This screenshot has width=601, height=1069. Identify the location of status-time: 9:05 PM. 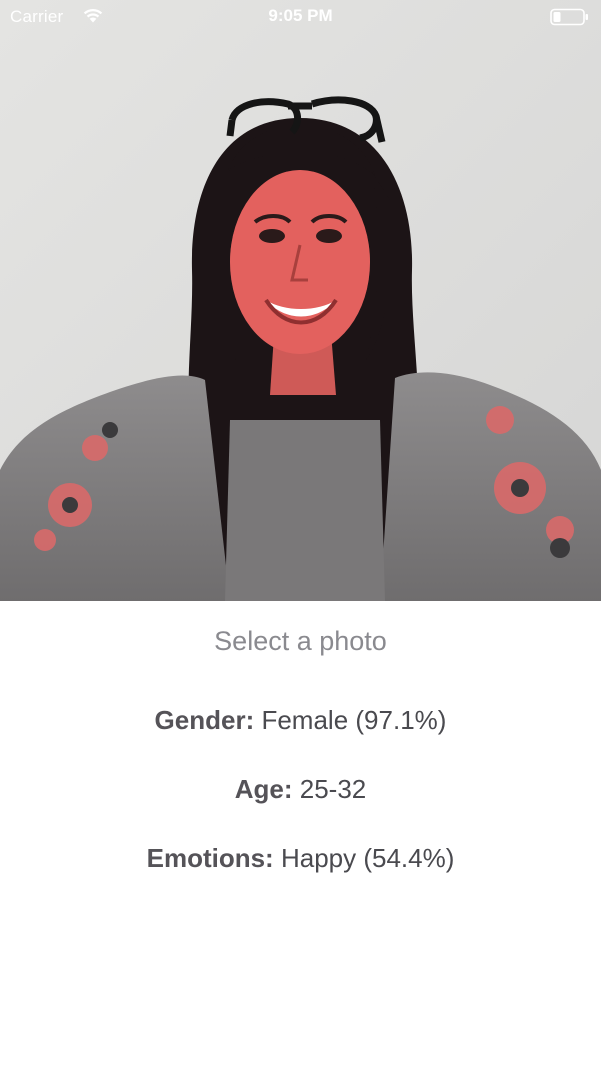
(300, 15).